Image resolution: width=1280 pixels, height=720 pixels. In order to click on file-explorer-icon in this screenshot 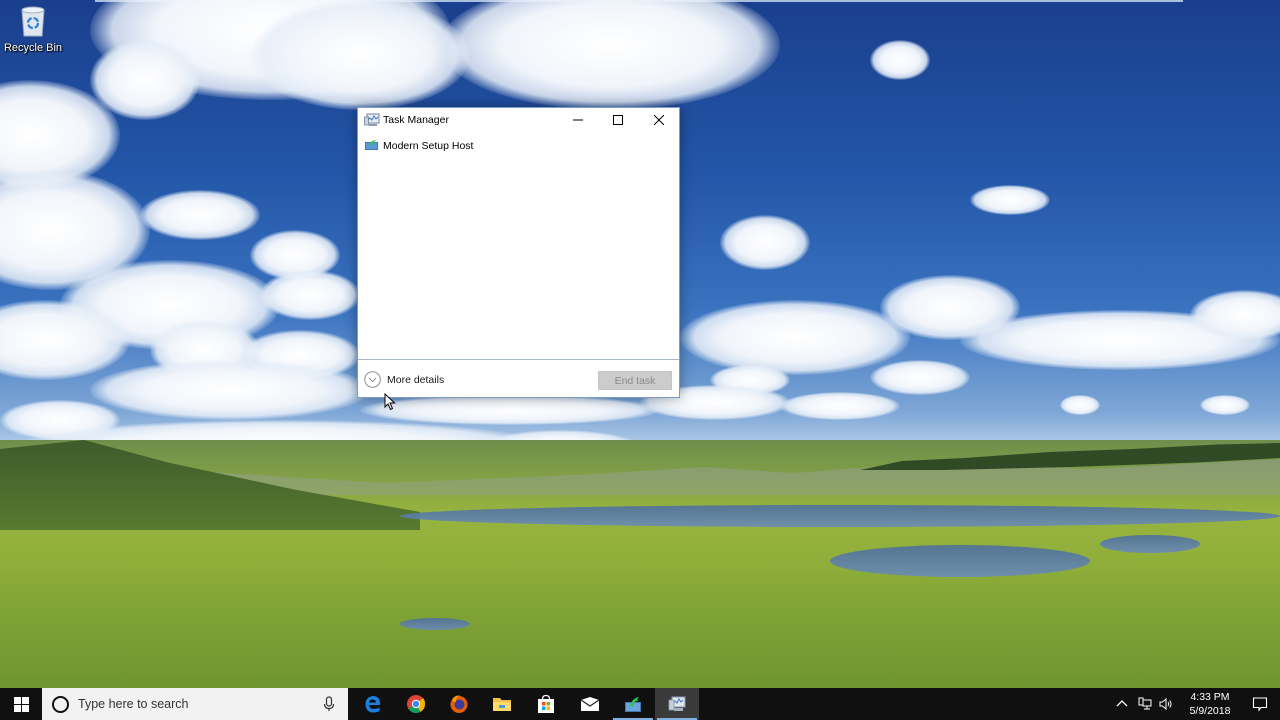, I will do `click(502, 704)`.